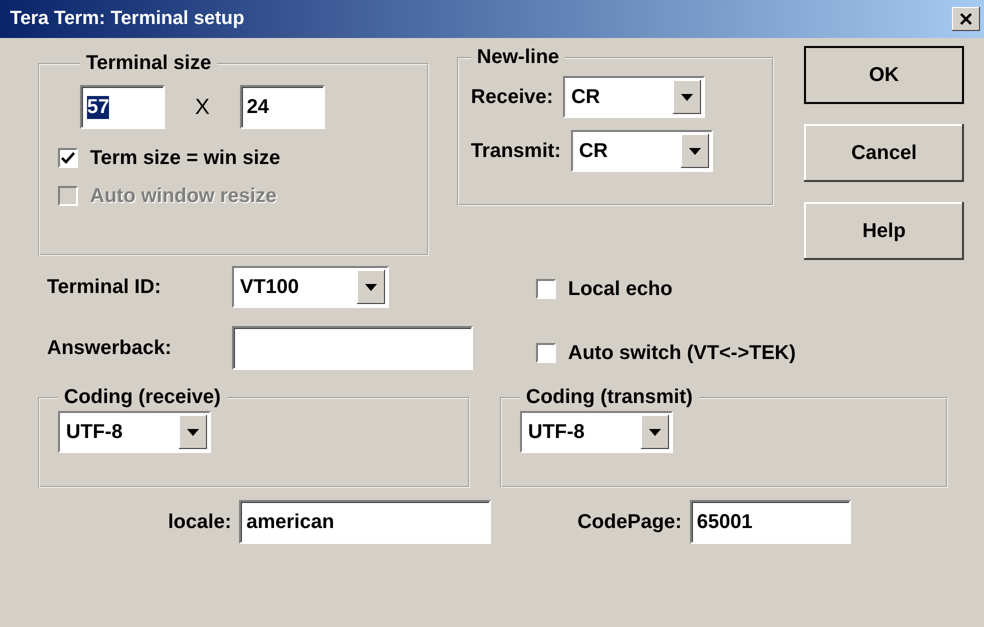 The image size is (984, 627). I want to click on checkbox-label: Auto window resize, so click(183, 196).